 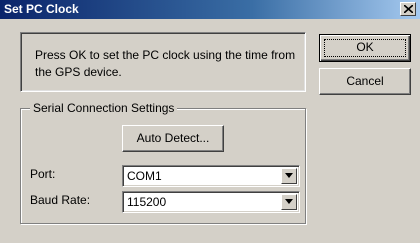 What do you see at coordinates (41, 9) in the screenshot?
I see `window-title: Set PC Clock` at bounding box center [41, 9].